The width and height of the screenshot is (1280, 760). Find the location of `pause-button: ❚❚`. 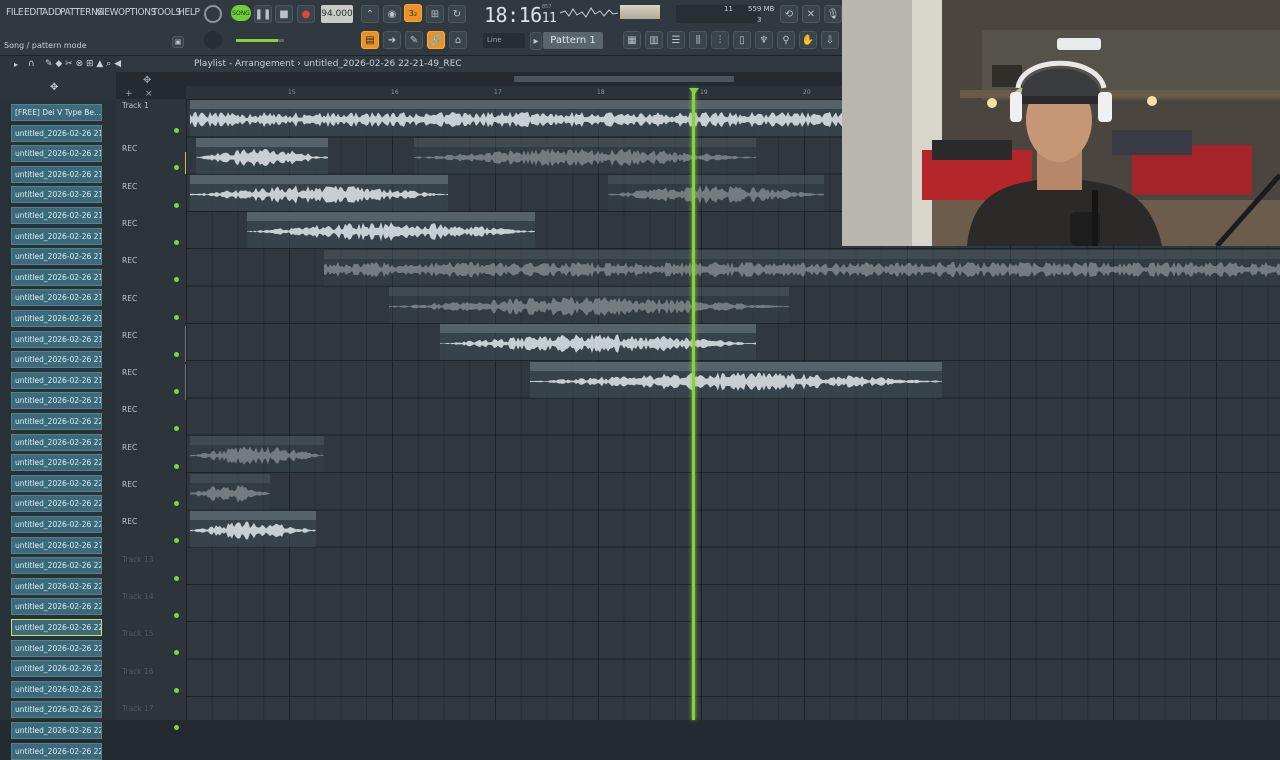

pause-button: ❚❚ is located at coordinates (263, 14).